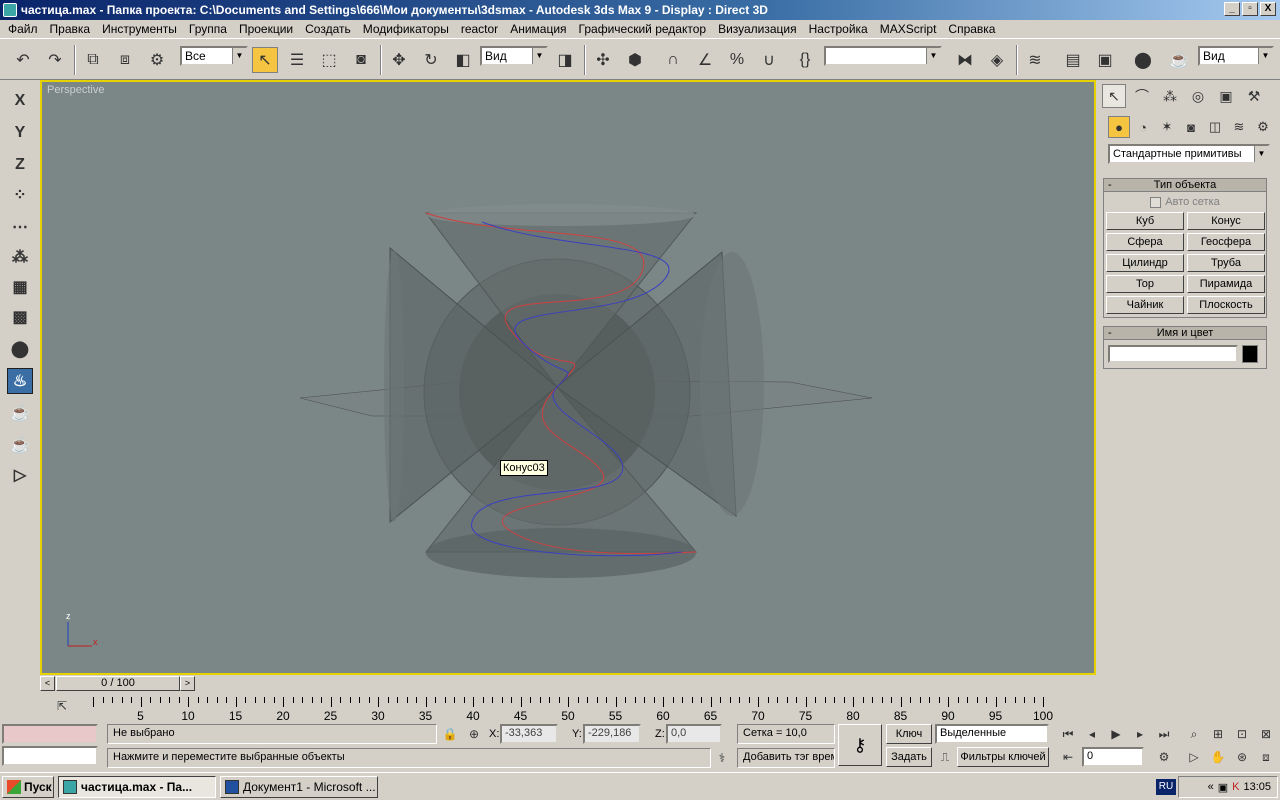  Describe the element at coordinates (1215, 127) in the screenshot. I see `helpers-icon: ◫` at that location.